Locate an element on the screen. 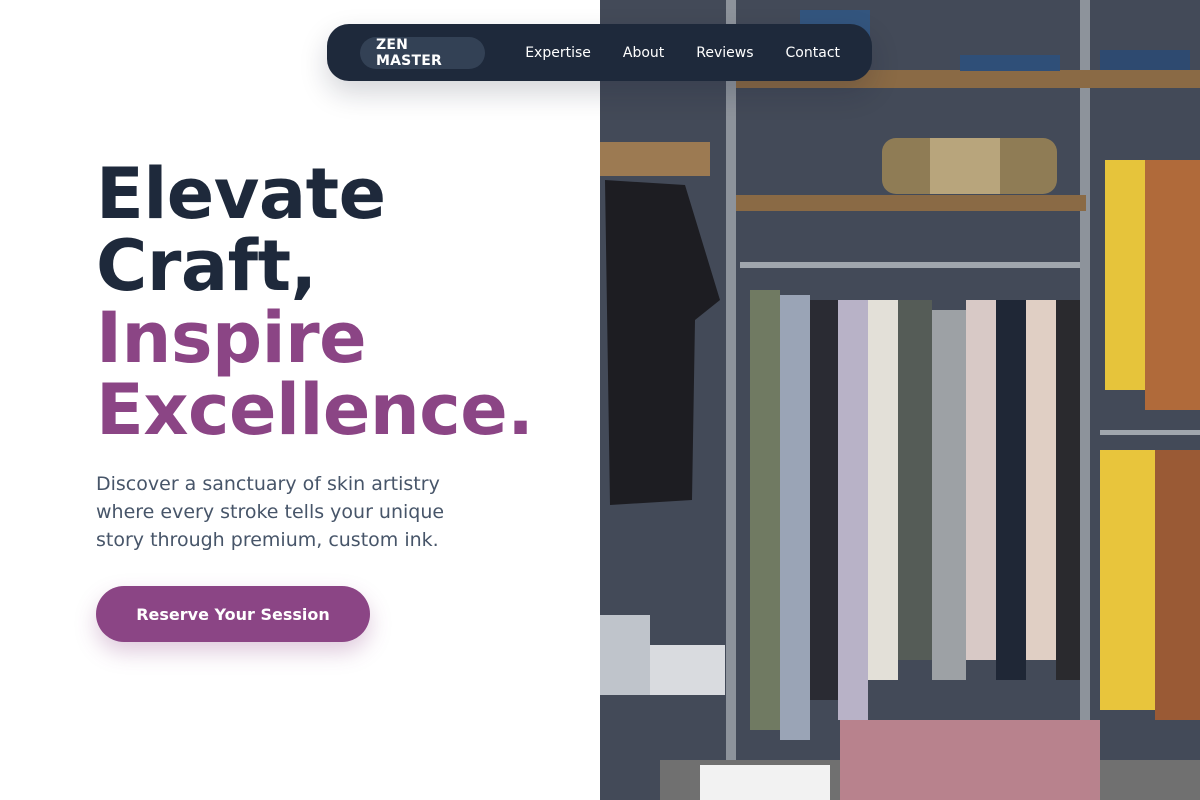 The width and height of the screenshot is (1200, 800). hero-title-line-4: Excellence. is located at coordinates (315, 410).